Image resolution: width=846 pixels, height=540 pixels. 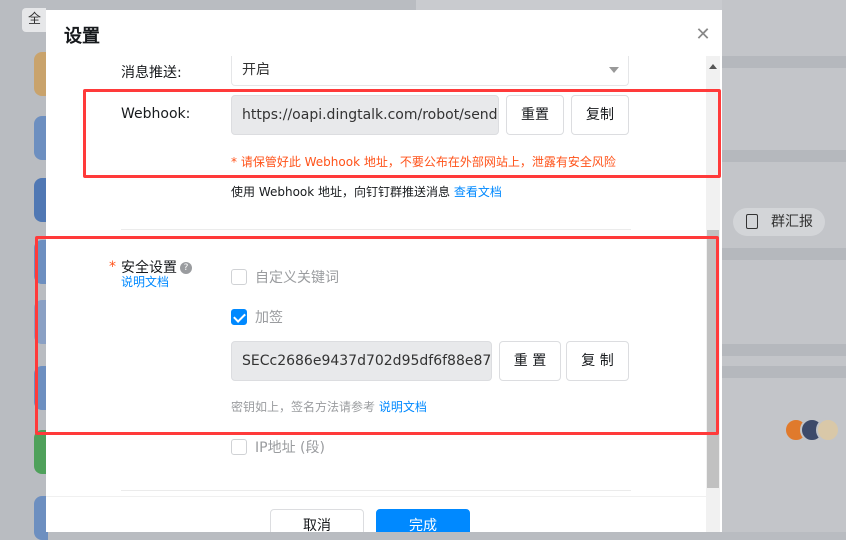 What do you see at coordinates (290, 448) in the screenshot?
I see `ip-address-label: IP地址 (段)` at bounding box center [290, 448].